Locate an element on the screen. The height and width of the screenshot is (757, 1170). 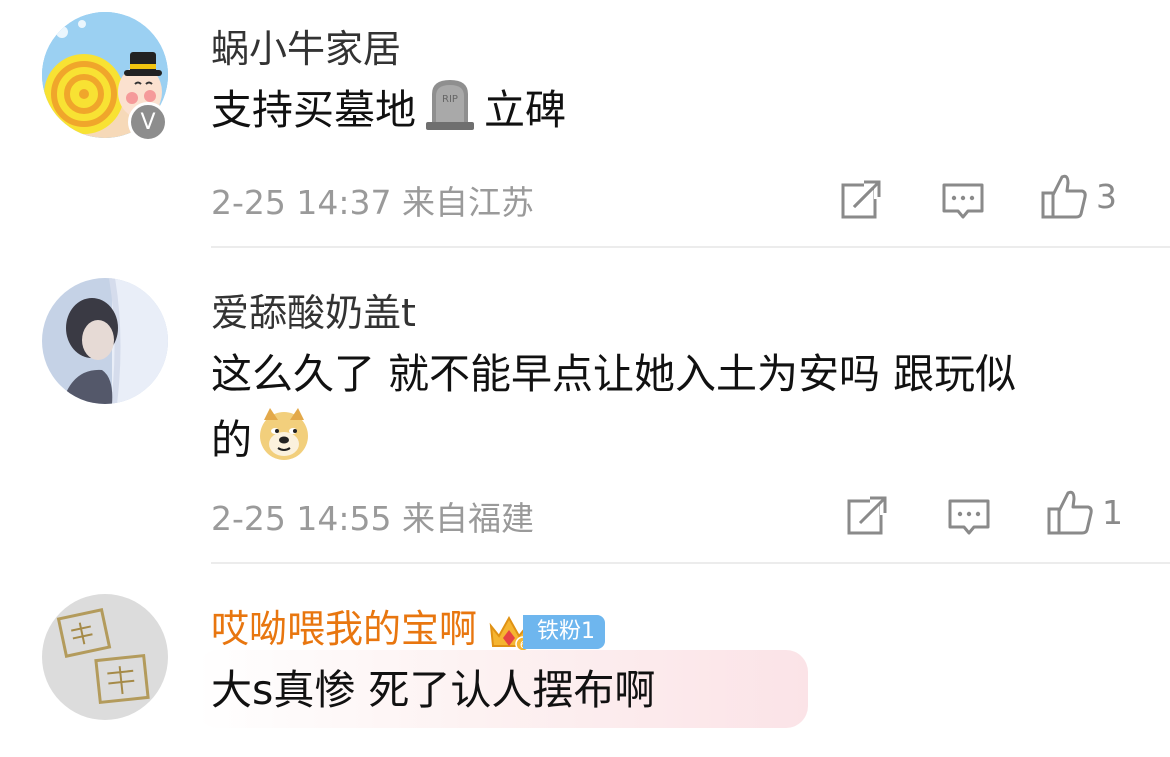
username: 哎呦喂我的宝啊 6 铁粉1 is located at coordinates (408, 625).